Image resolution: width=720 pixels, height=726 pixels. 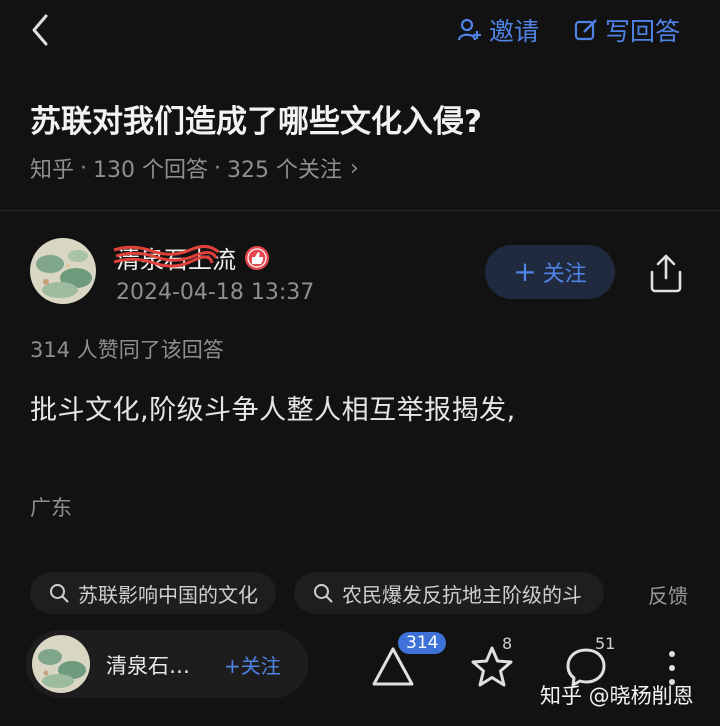 I want to click on bottom-author-card: 清泉石… +关注, so click(x=167, y=664).